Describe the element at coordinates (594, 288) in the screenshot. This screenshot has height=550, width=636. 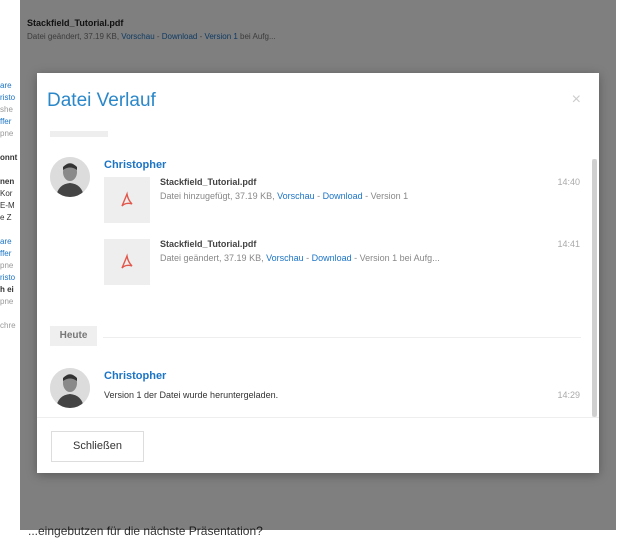
I see `scrollbar-thumb` at that location.